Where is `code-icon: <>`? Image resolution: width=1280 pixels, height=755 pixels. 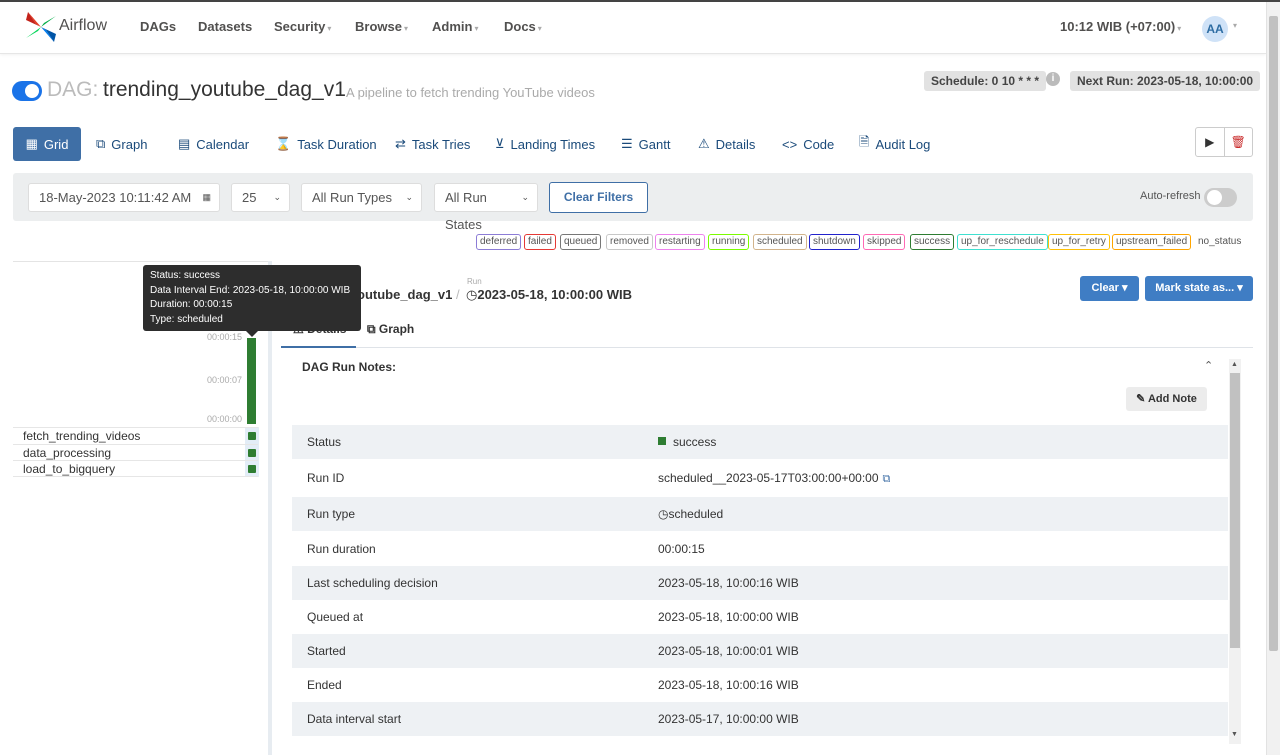
code-icon: <> is located at coordinates (790, 144).